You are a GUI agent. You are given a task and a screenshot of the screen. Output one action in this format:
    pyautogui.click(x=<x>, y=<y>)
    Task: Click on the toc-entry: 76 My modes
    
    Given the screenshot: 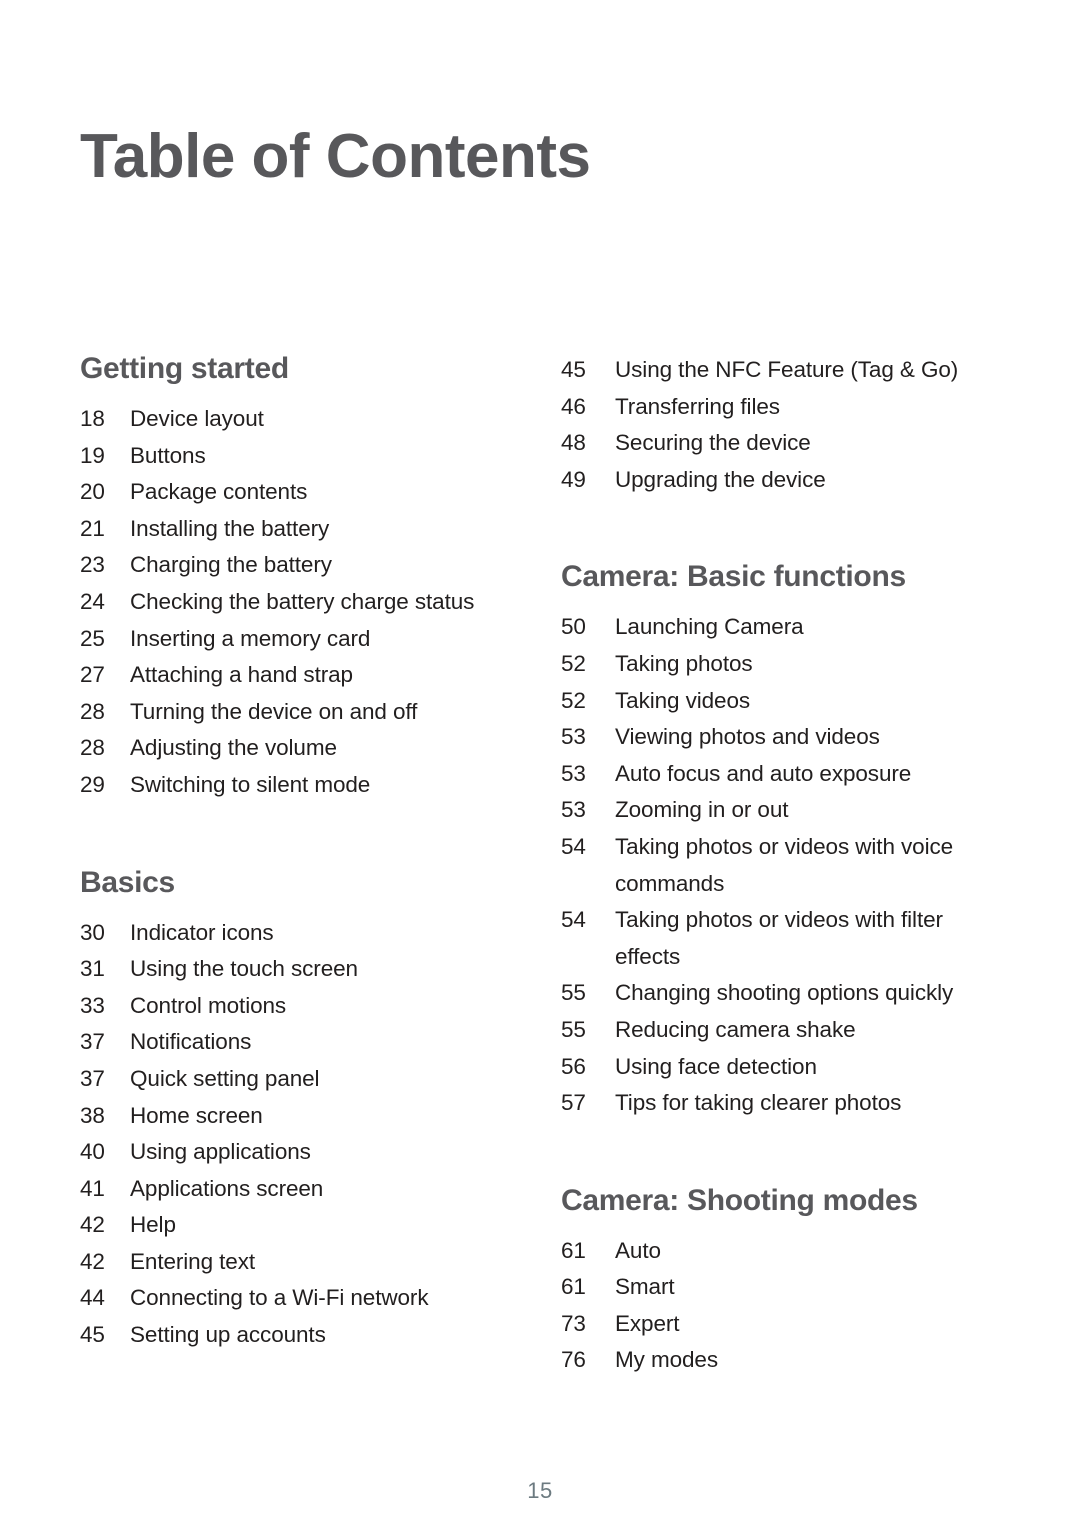 What is the action you would take?
    pyautogui.click(x=787, y=1360)
    